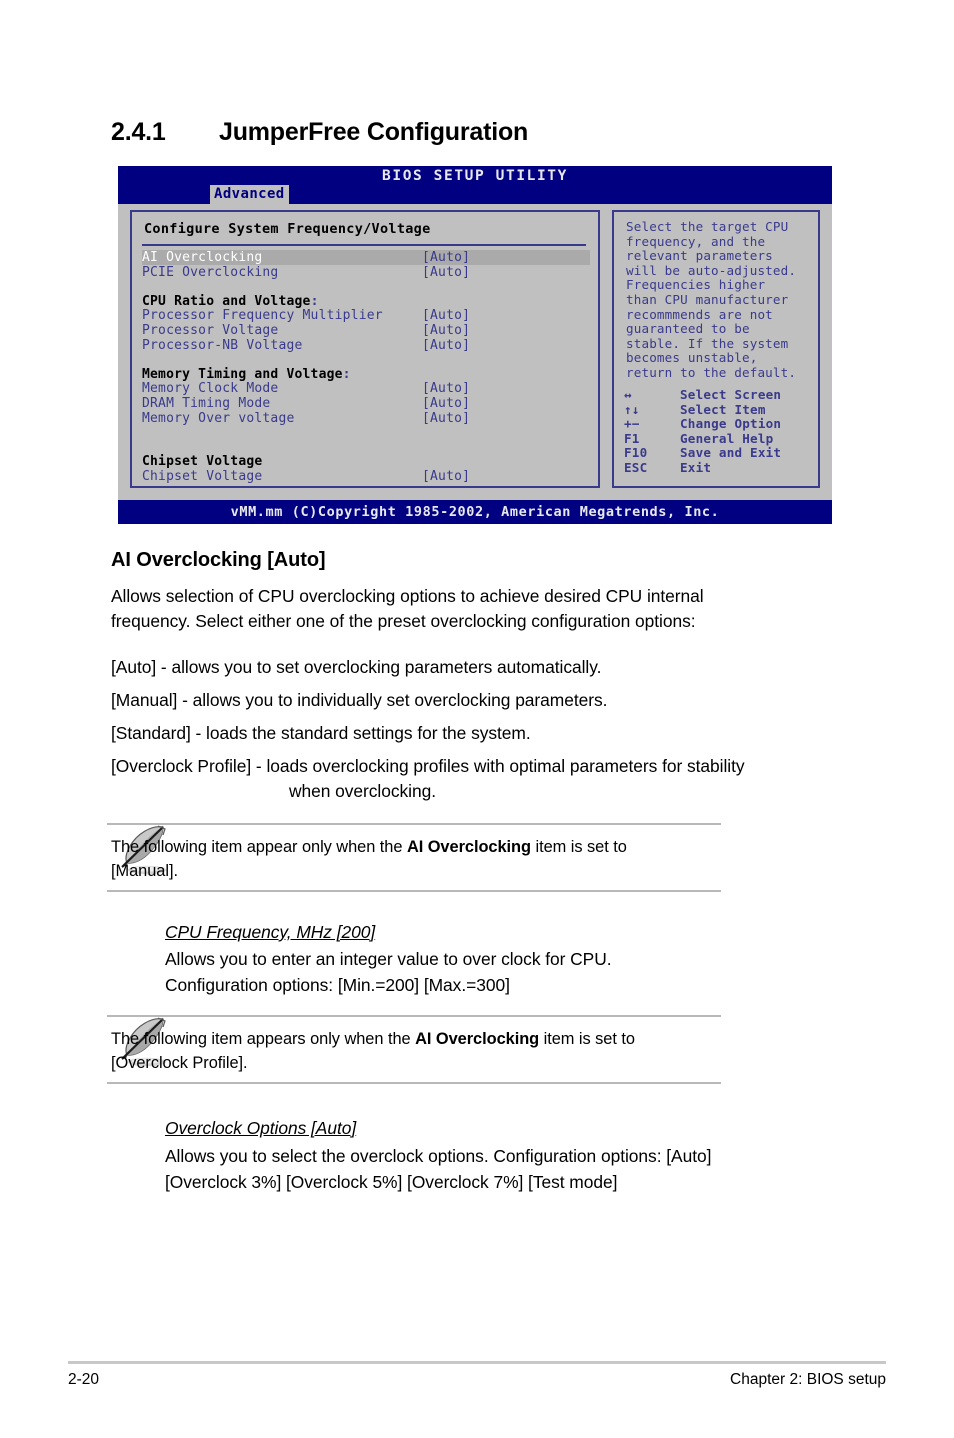  What do you see at coordinates (366, 461) in the screenshot?
I see `bios-group-label: Chipset Voltage` at bounding box center [366, 461].